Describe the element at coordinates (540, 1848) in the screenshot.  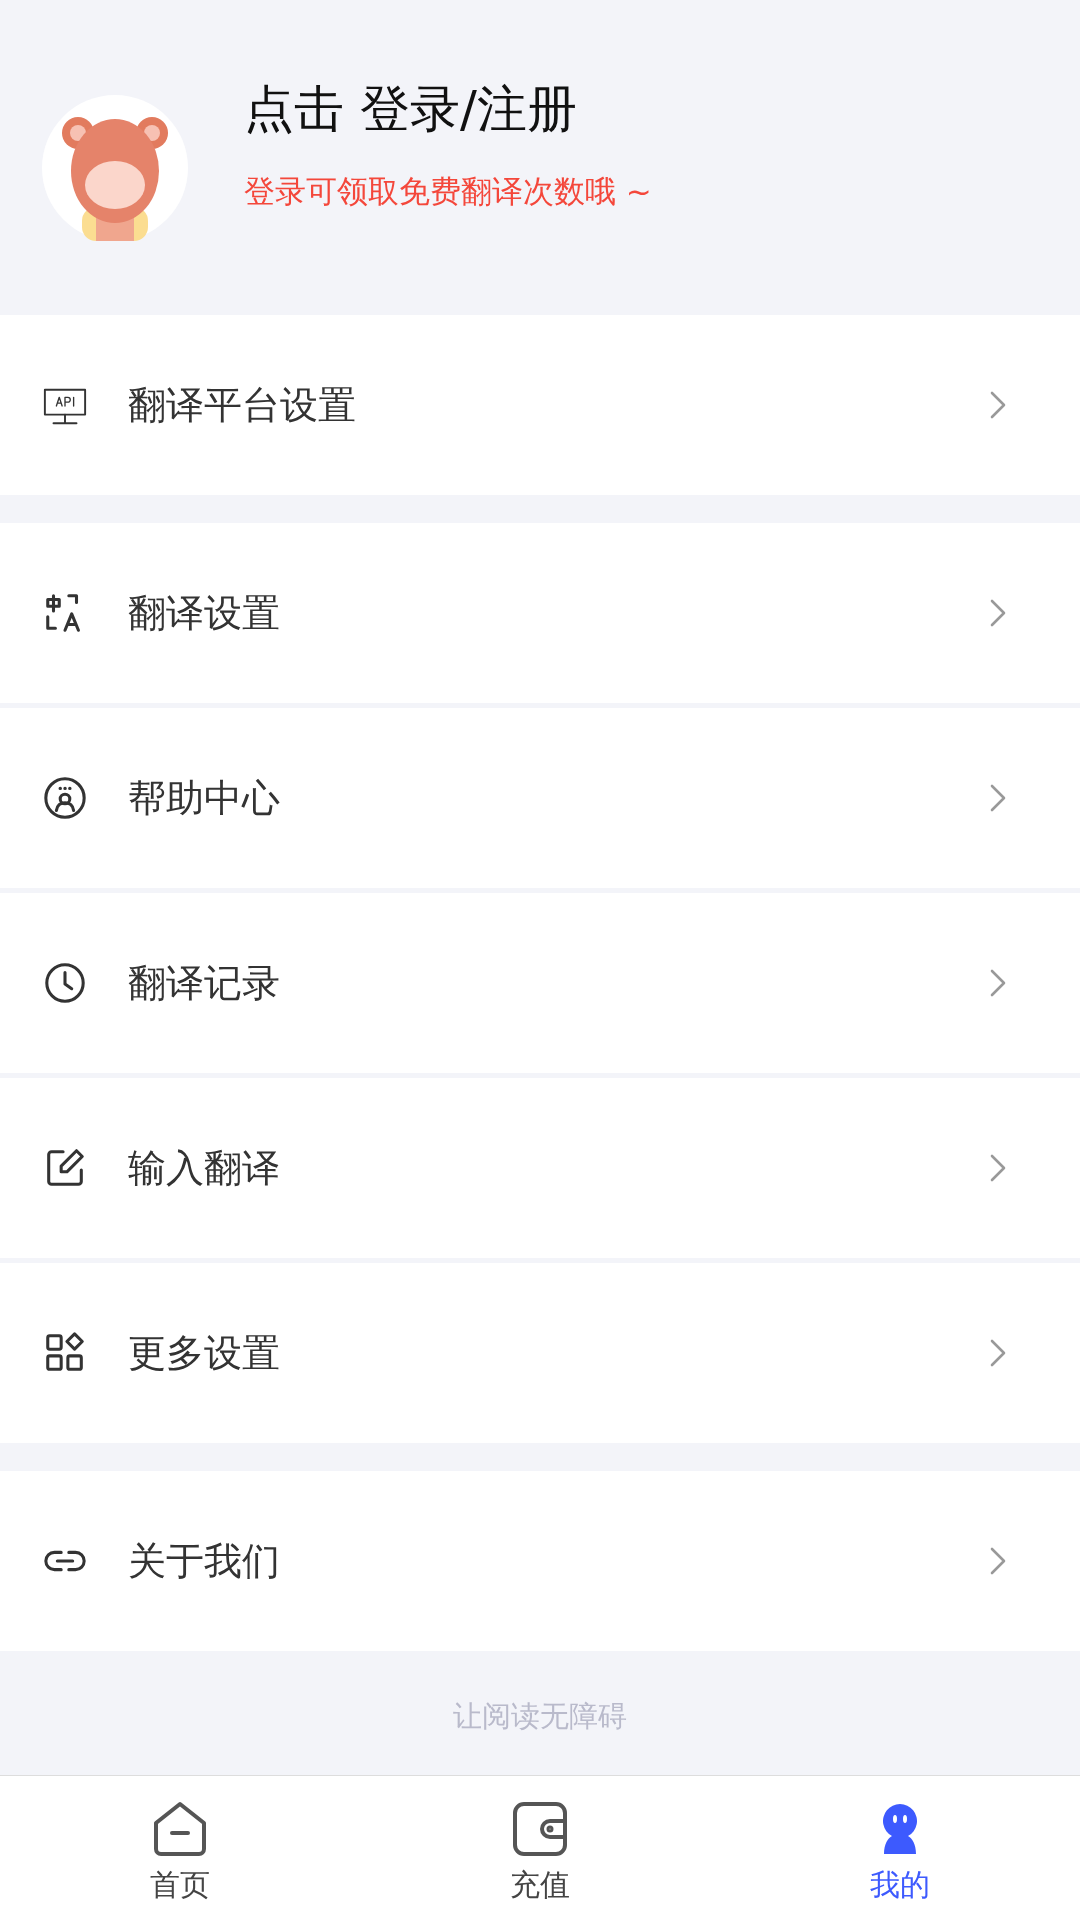
I see `nav-tab: 充值` at that location.